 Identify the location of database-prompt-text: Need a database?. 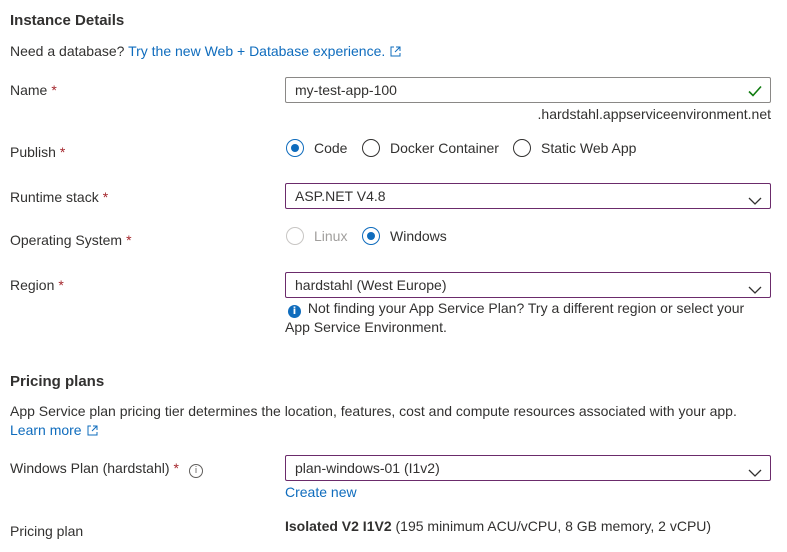
(67, 51).